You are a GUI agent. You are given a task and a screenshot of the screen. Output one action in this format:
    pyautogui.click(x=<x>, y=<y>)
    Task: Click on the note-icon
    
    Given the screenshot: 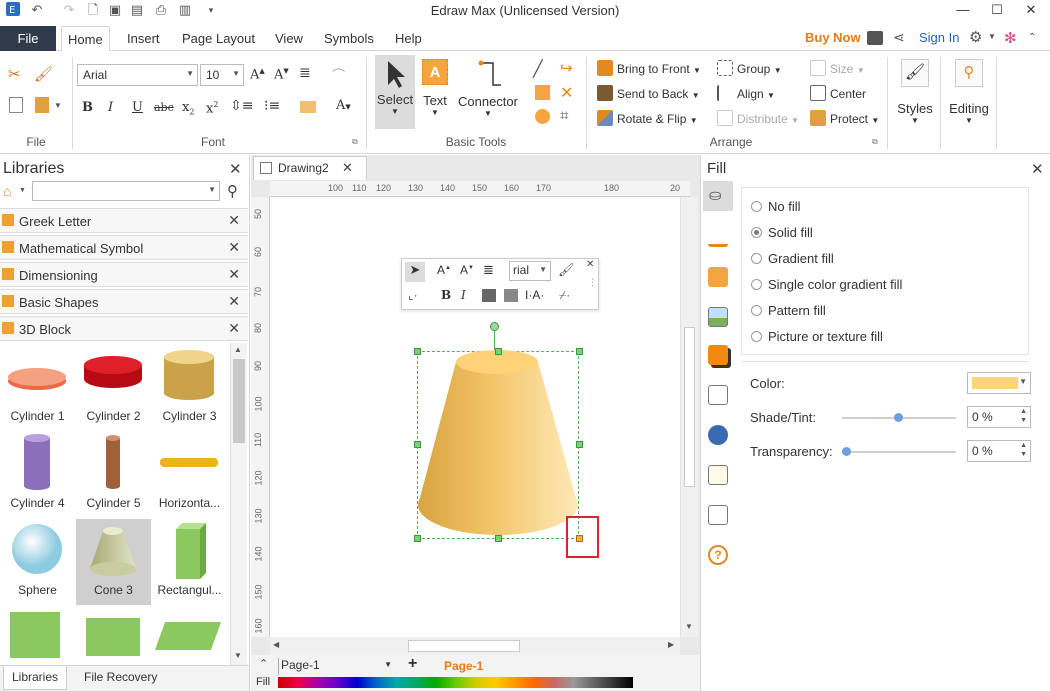 What is the action you would take?
    pyautogui.click(x=718, y=475)
    